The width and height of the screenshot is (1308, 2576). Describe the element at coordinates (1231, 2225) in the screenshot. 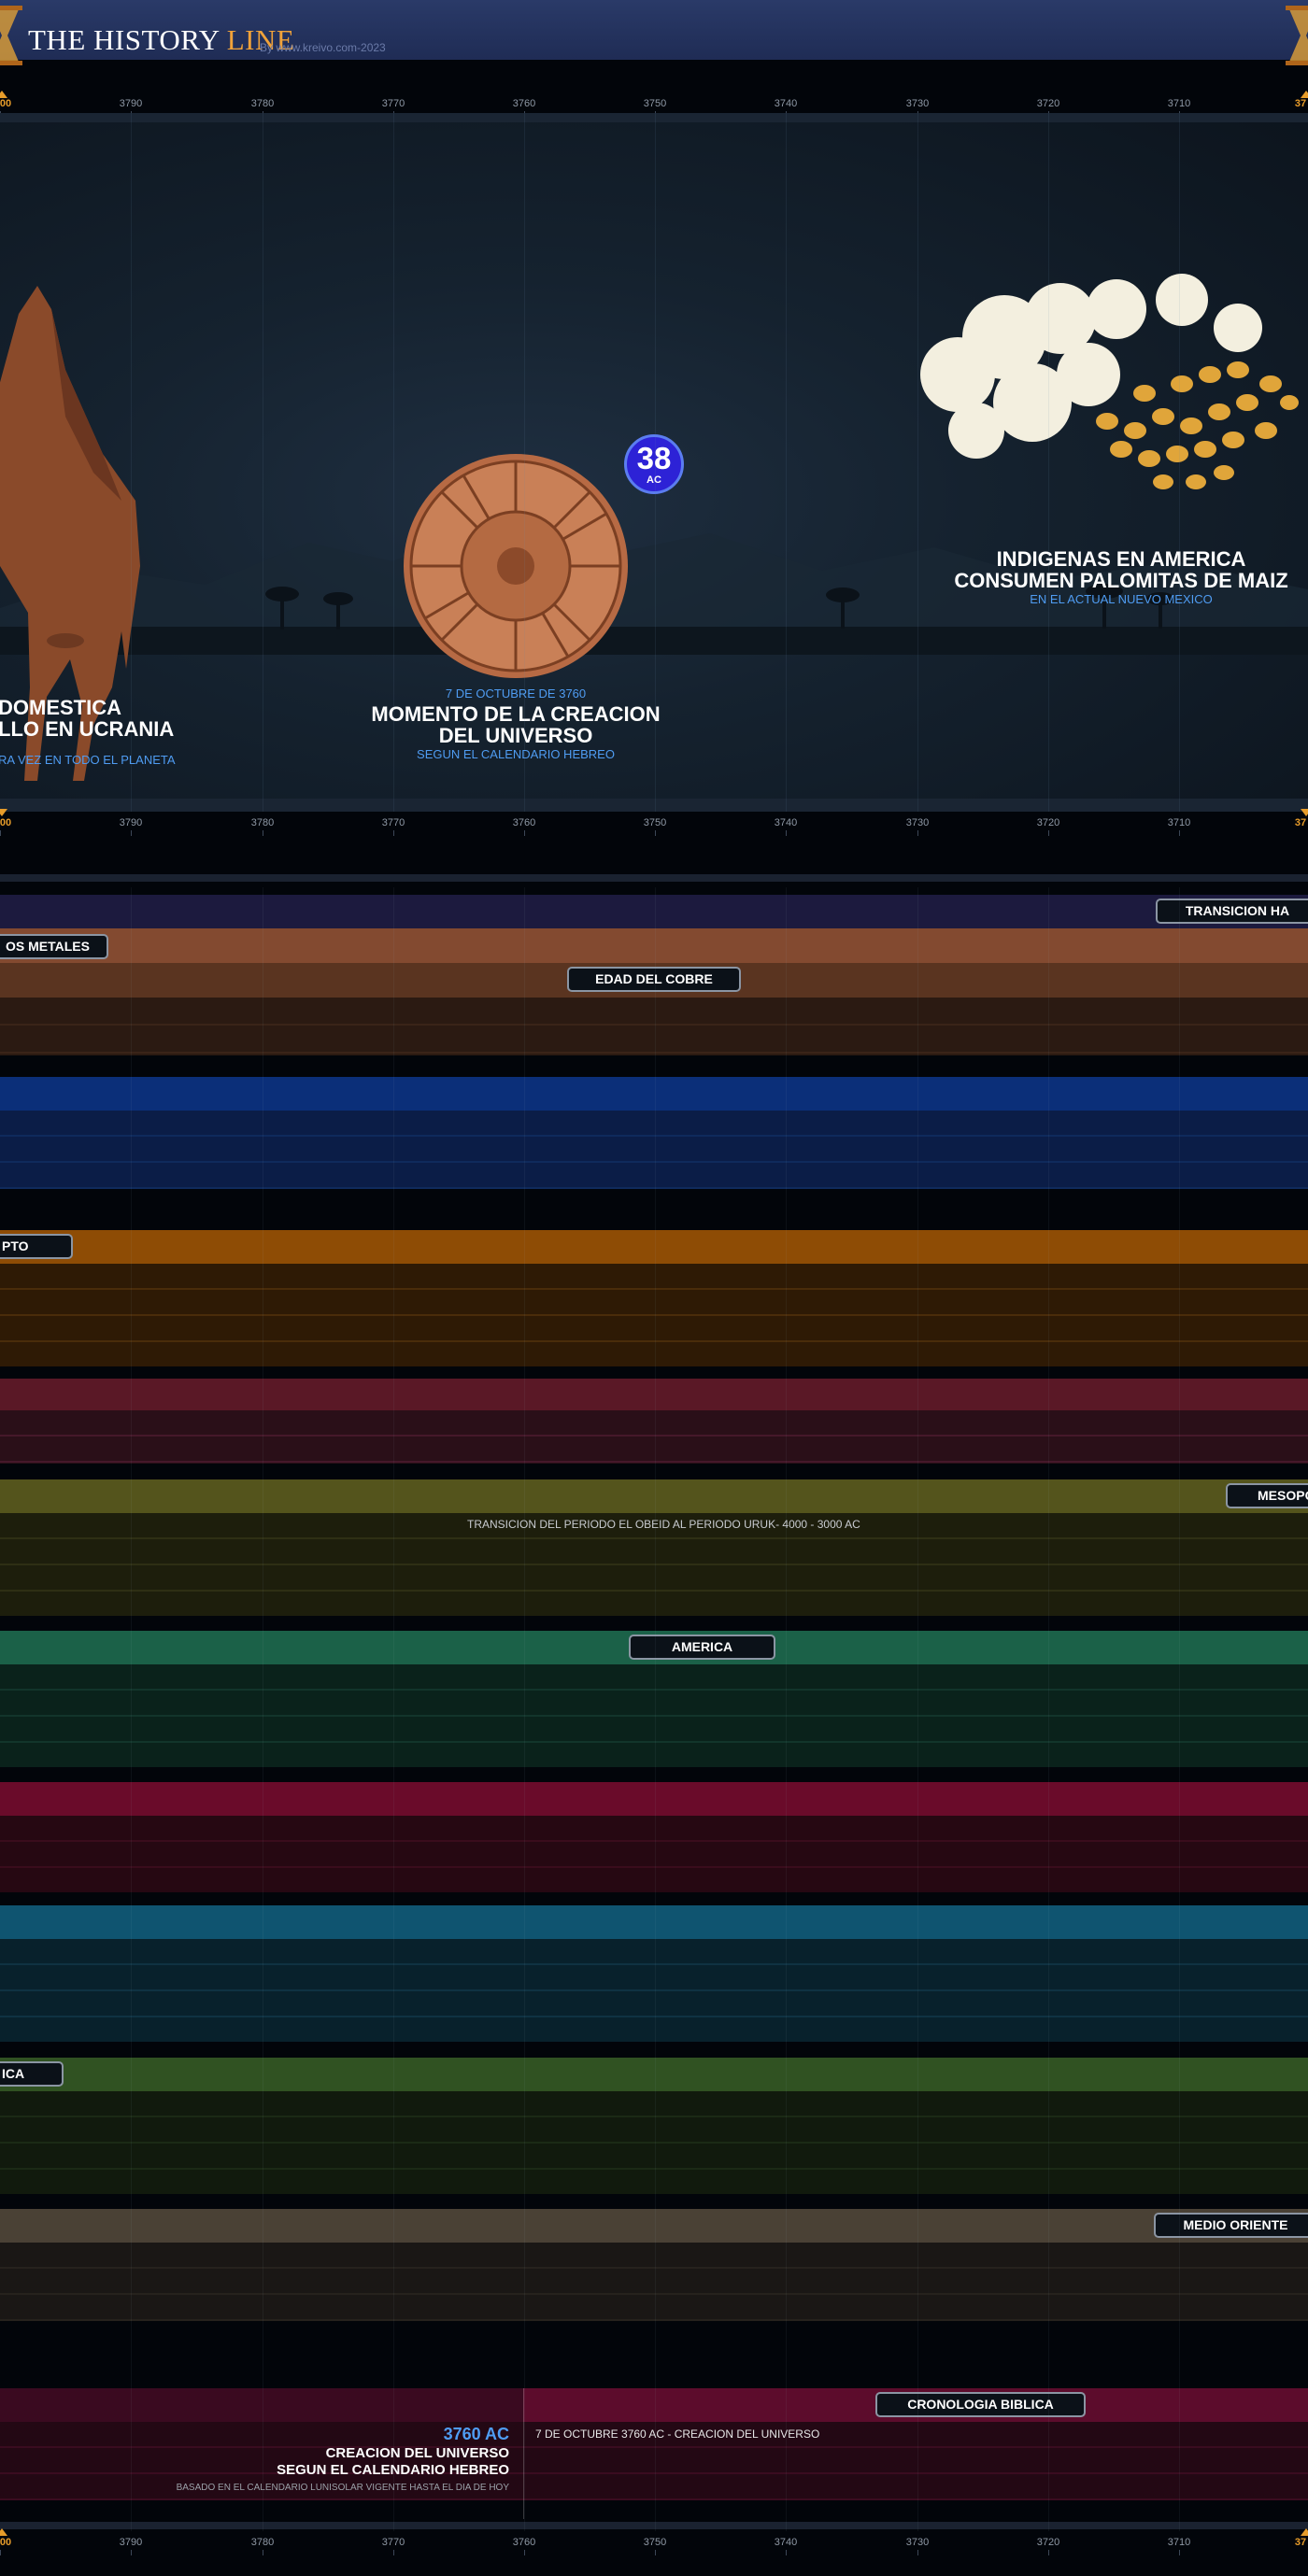

I see `label-medio-oriente: MEDIO ORIENTE` at that location.